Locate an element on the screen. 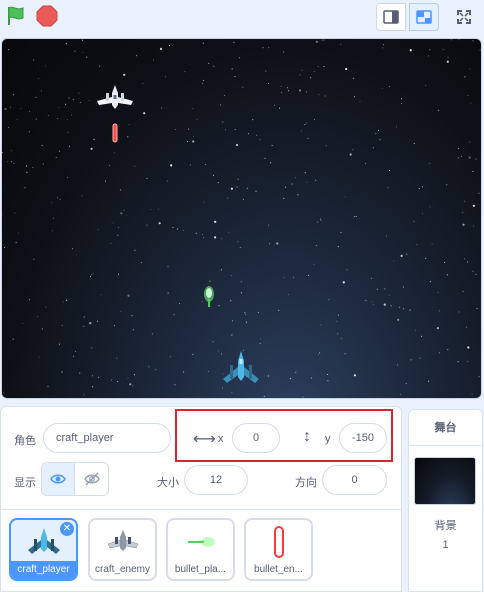 This screenshot has width=484, height=592. large-stage-button is located at coordinates (424, 17).